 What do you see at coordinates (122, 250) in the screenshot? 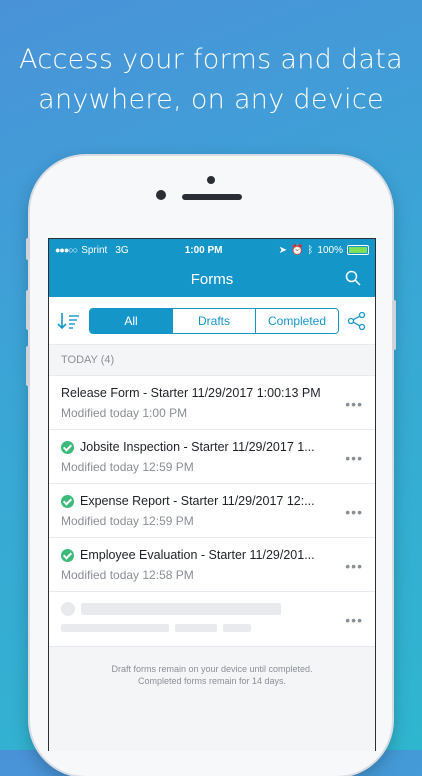
I see `network: 3G` at bounding box center [122, 250].